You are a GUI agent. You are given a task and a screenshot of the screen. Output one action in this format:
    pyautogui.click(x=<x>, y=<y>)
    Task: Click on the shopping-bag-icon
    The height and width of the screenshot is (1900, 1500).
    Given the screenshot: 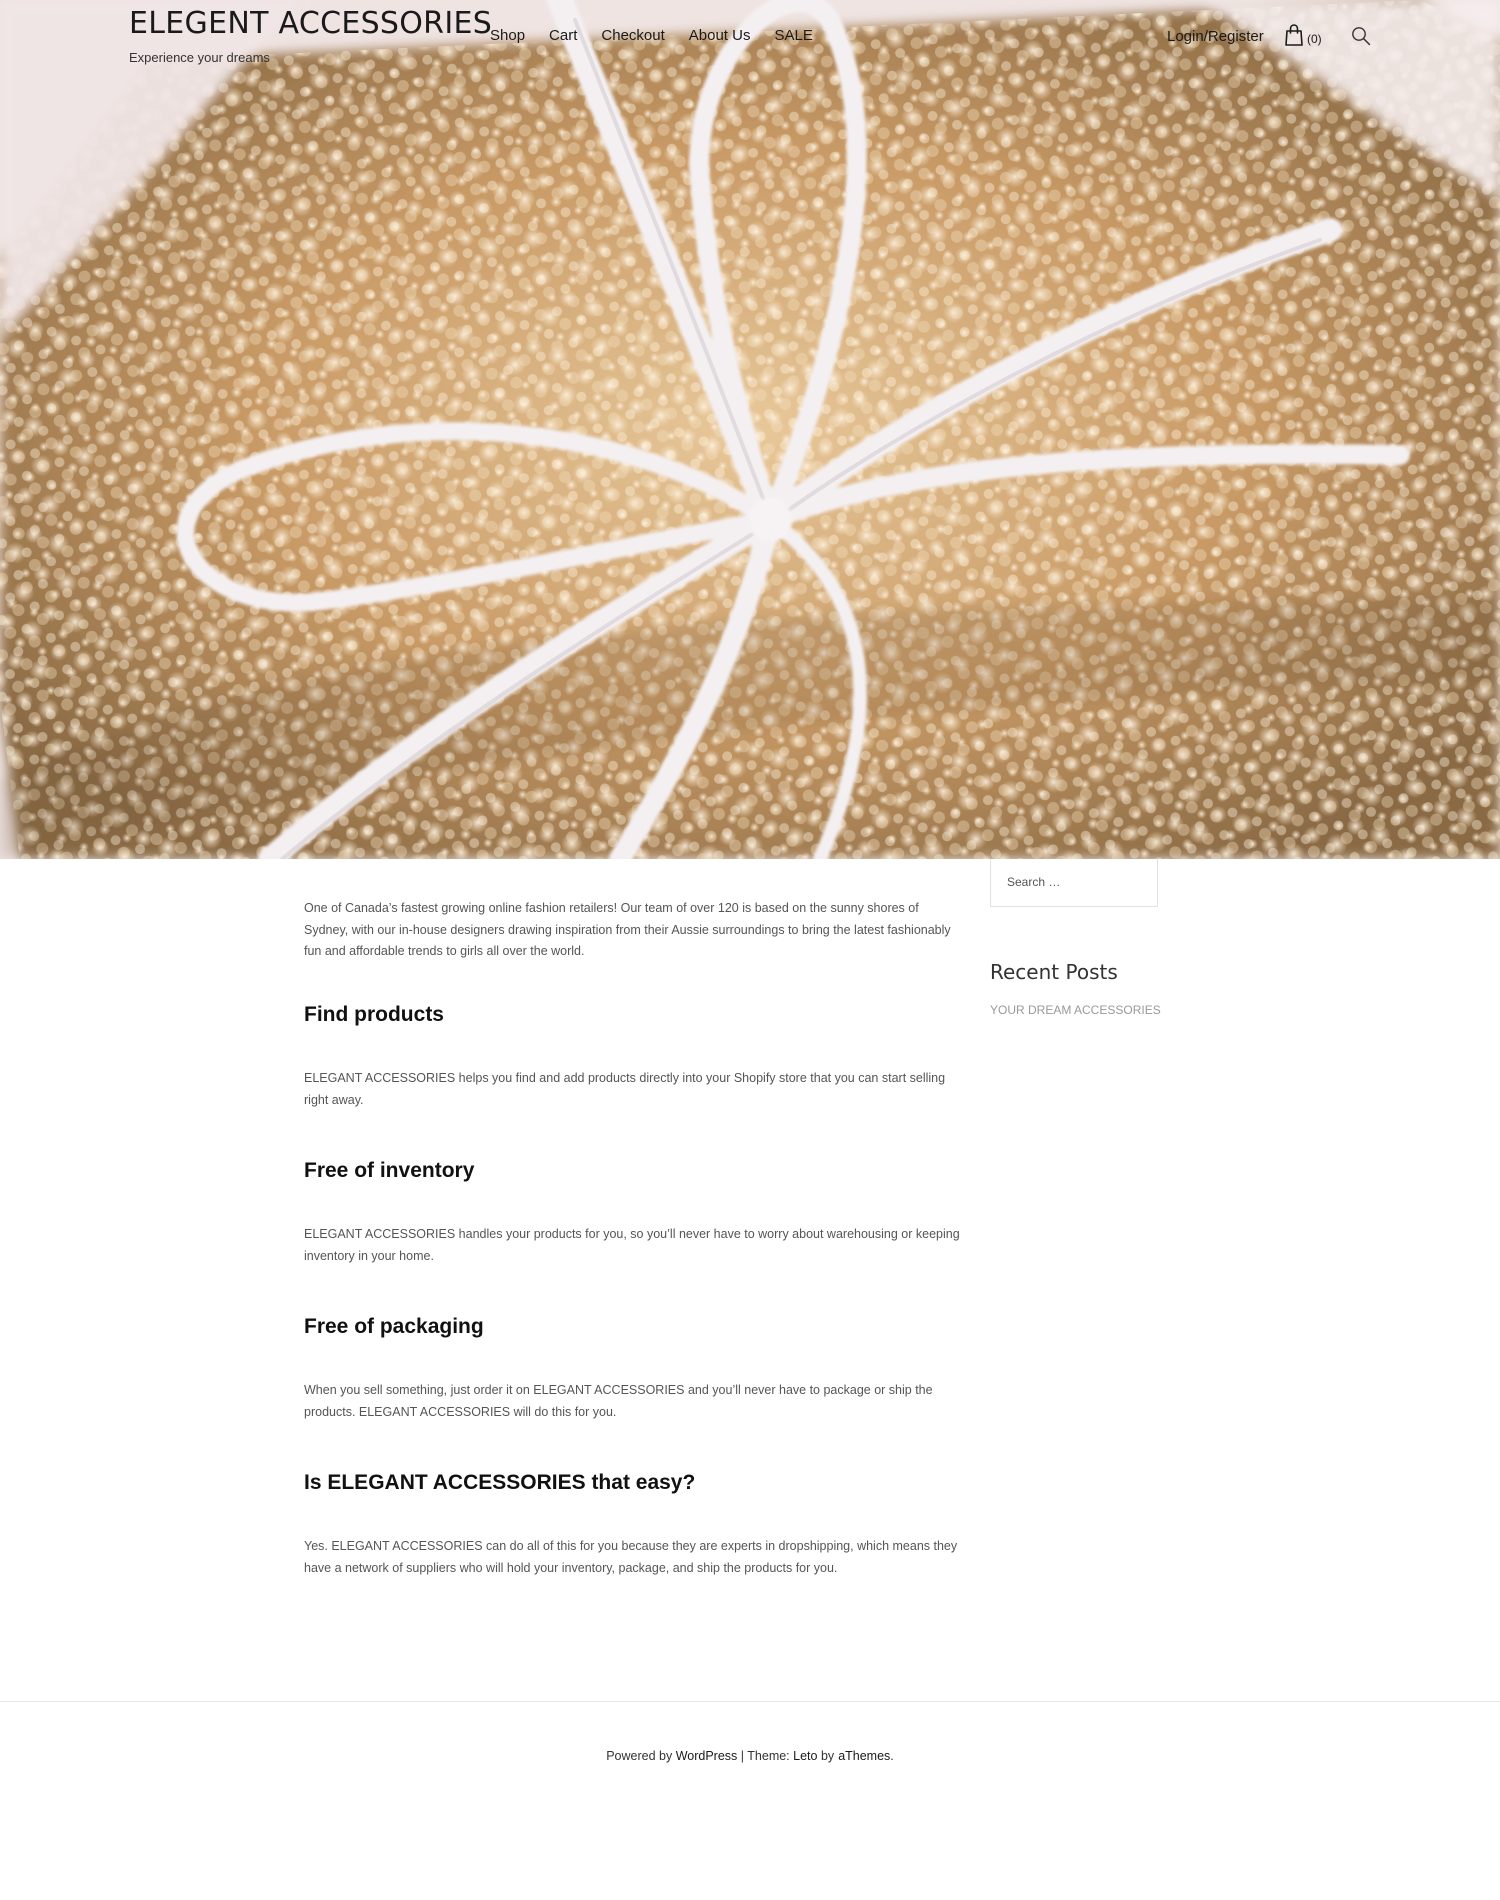 What is the action you would take?
    pyautogui.click(x=1294, y=35)
    